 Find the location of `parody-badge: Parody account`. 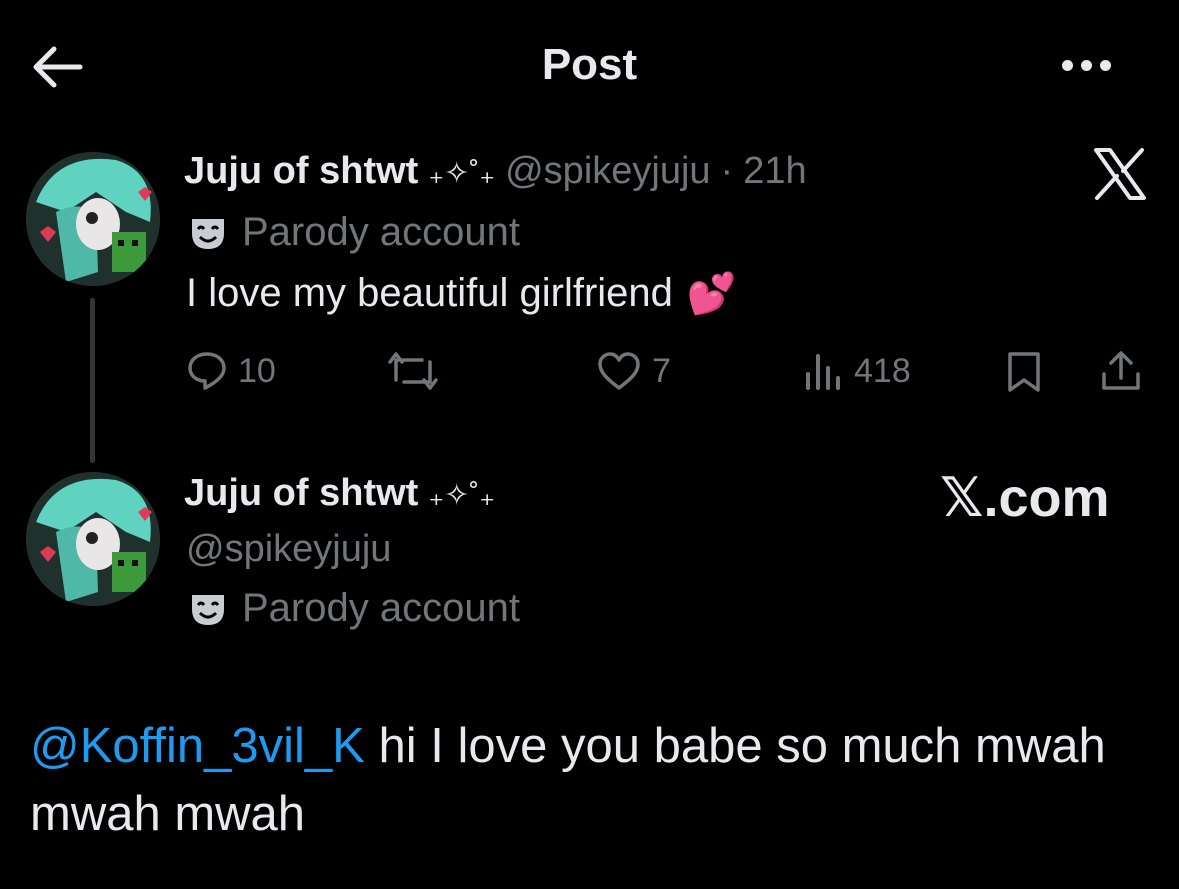

parody-badge: Parody account is located at coordinates (354, 232).